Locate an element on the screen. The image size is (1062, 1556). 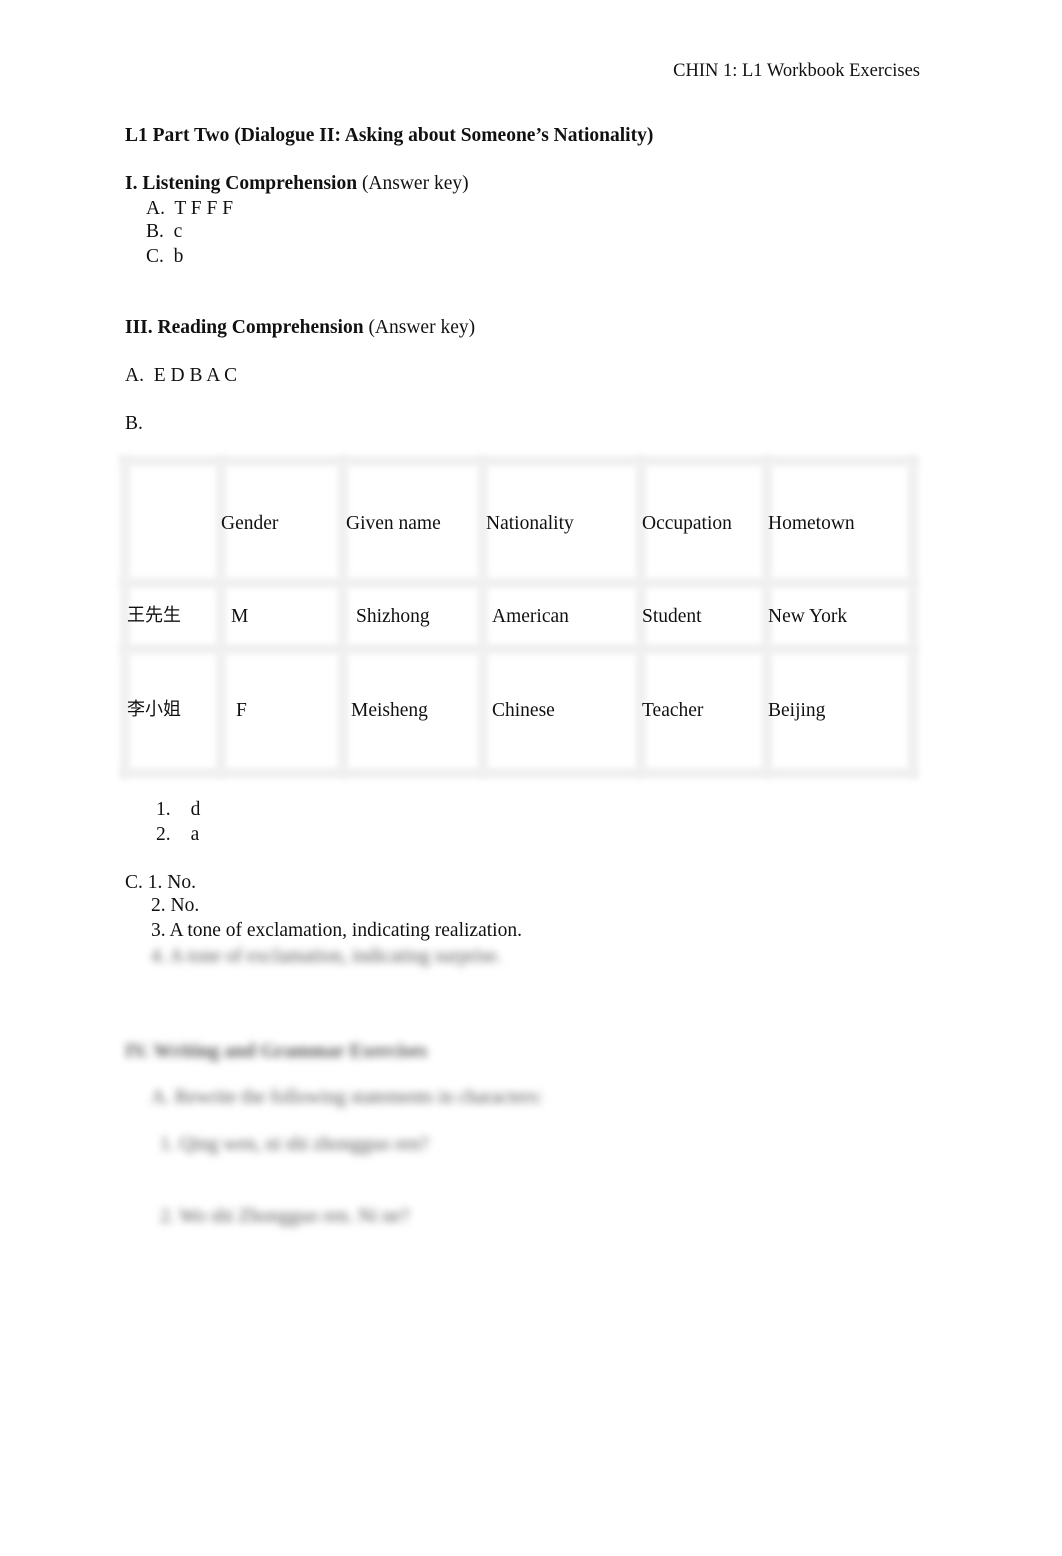
table-header: Occupation is located at coordinates (687, 523).